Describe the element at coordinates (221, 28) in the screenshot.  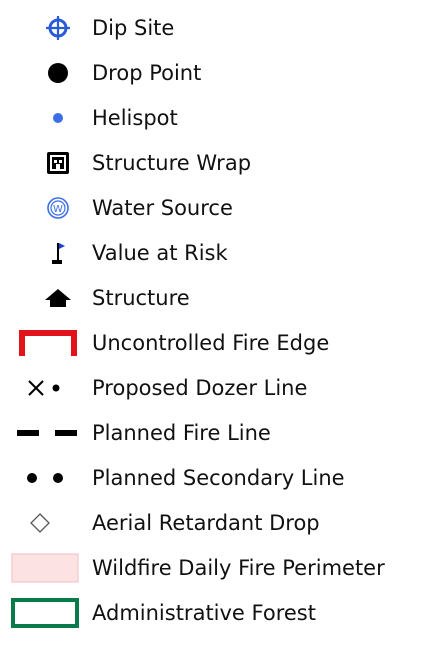
I see `legend-row-dip-site: Dip Site` at that location.